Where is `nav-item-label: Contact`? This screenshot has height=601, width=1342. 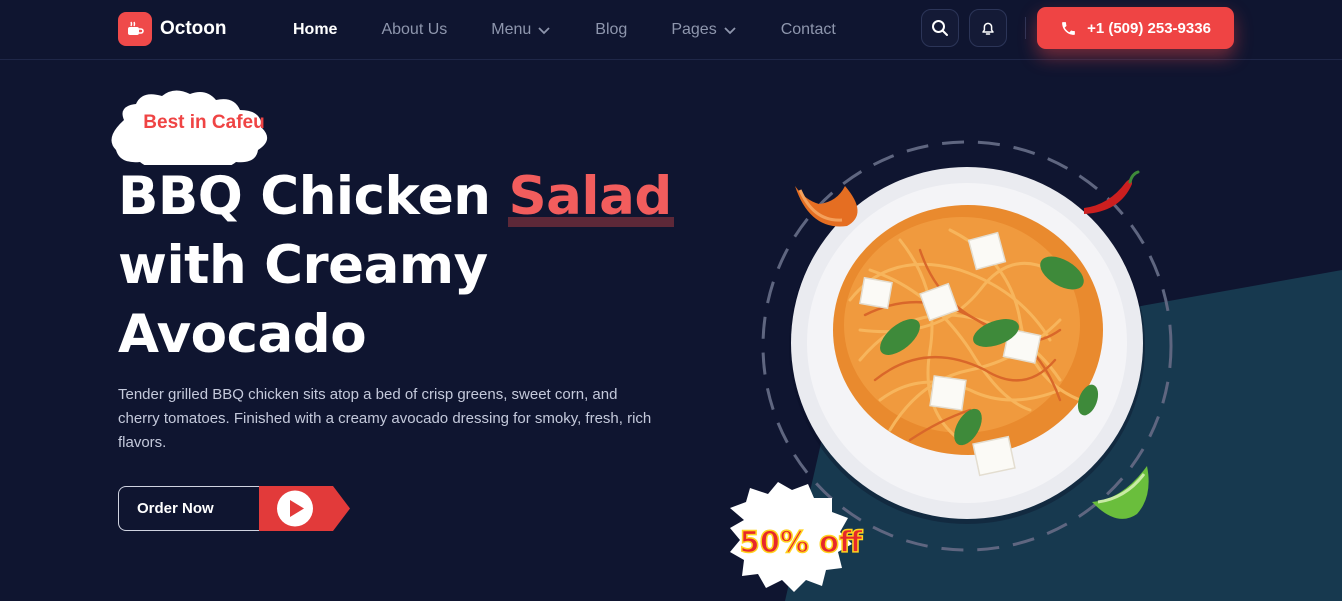 nav-item-label: Contact is located at coordinates (808, 29).